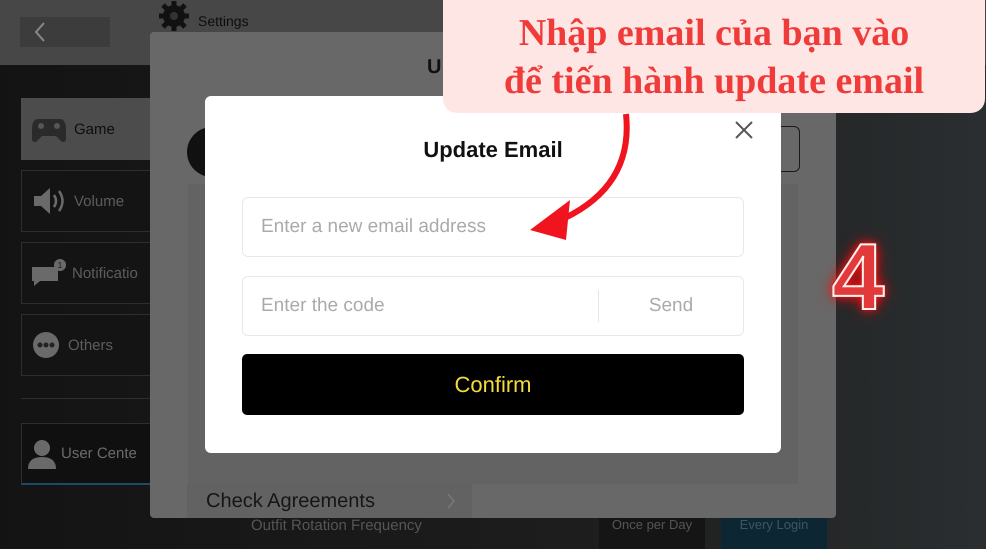 The height and width of the screenshot is (549, 986). Describe the element at coordinates (86, 273) in the screenshot. I see `sidebar-item: 1 Notificatio` at that location.